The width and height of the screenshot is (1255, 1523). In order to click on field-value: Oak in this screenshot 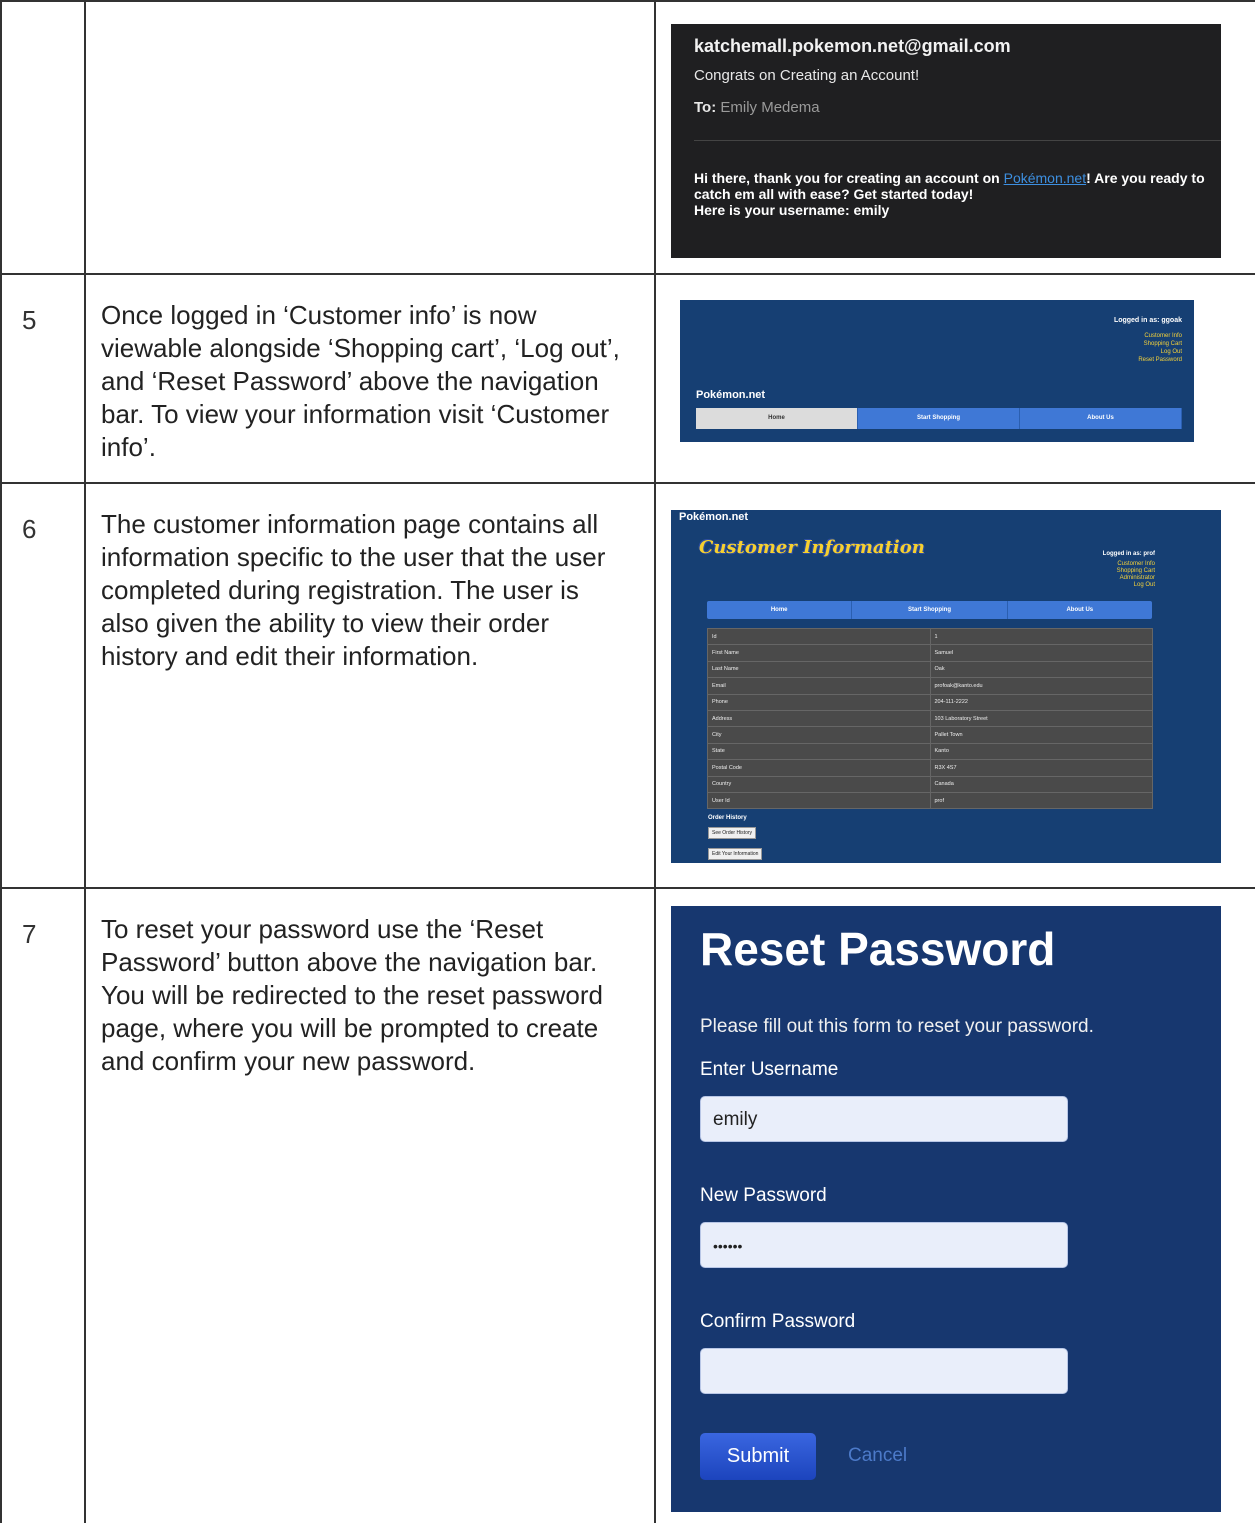, I will do `click(1041, 669)`.